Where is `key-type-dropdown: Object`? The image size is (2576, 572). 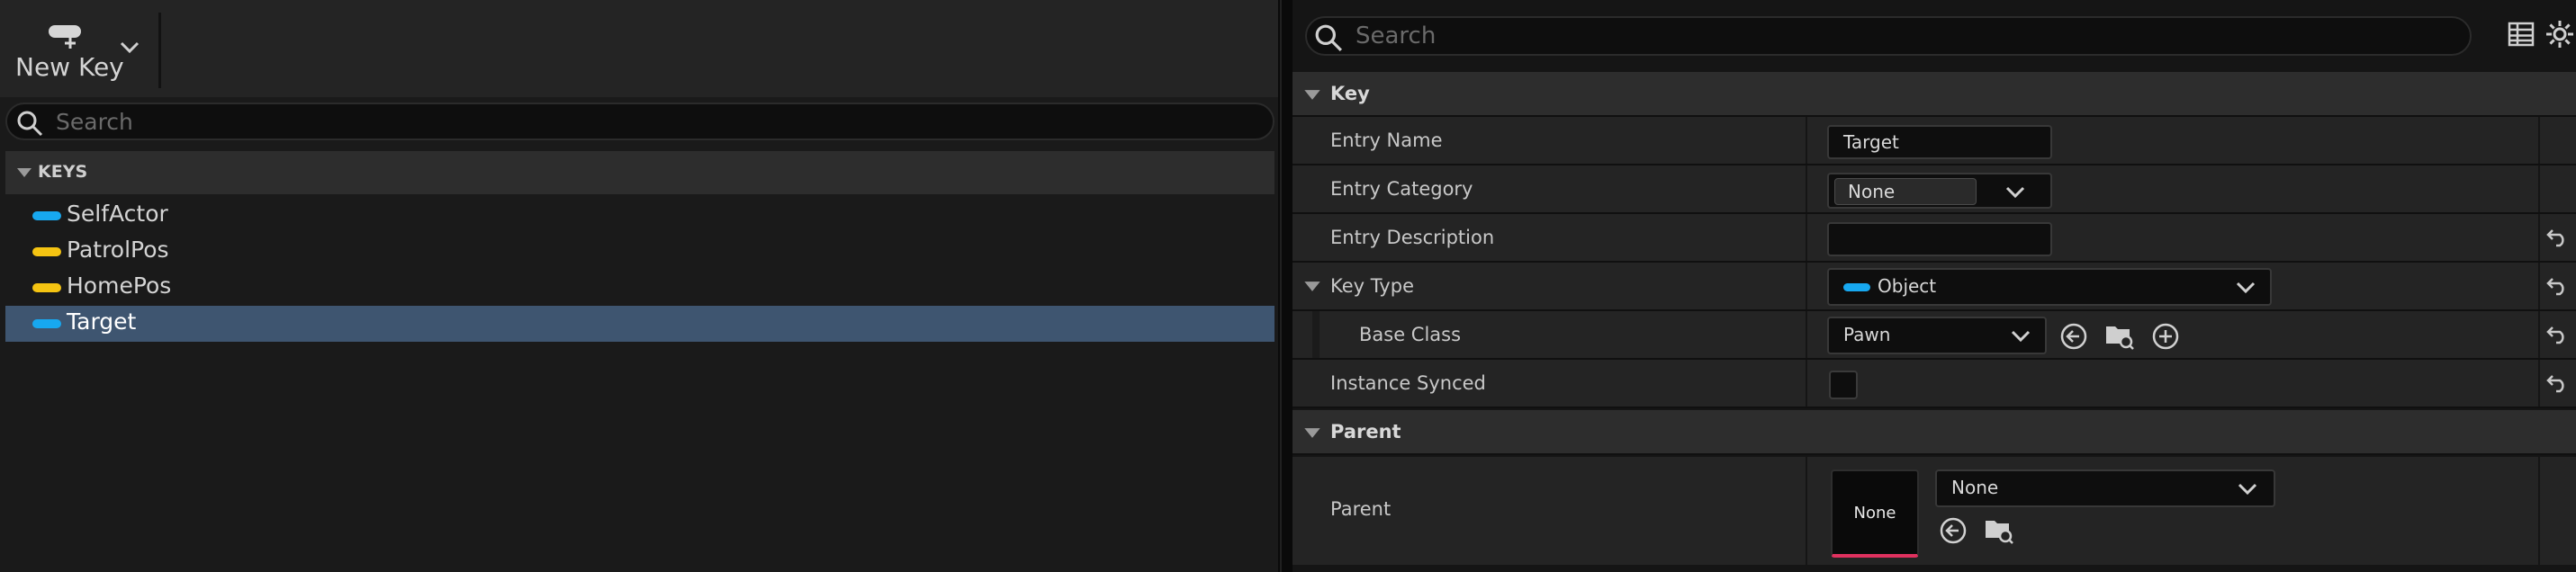 key-type-dropdown: Object is located at coordinates (2049, 287).